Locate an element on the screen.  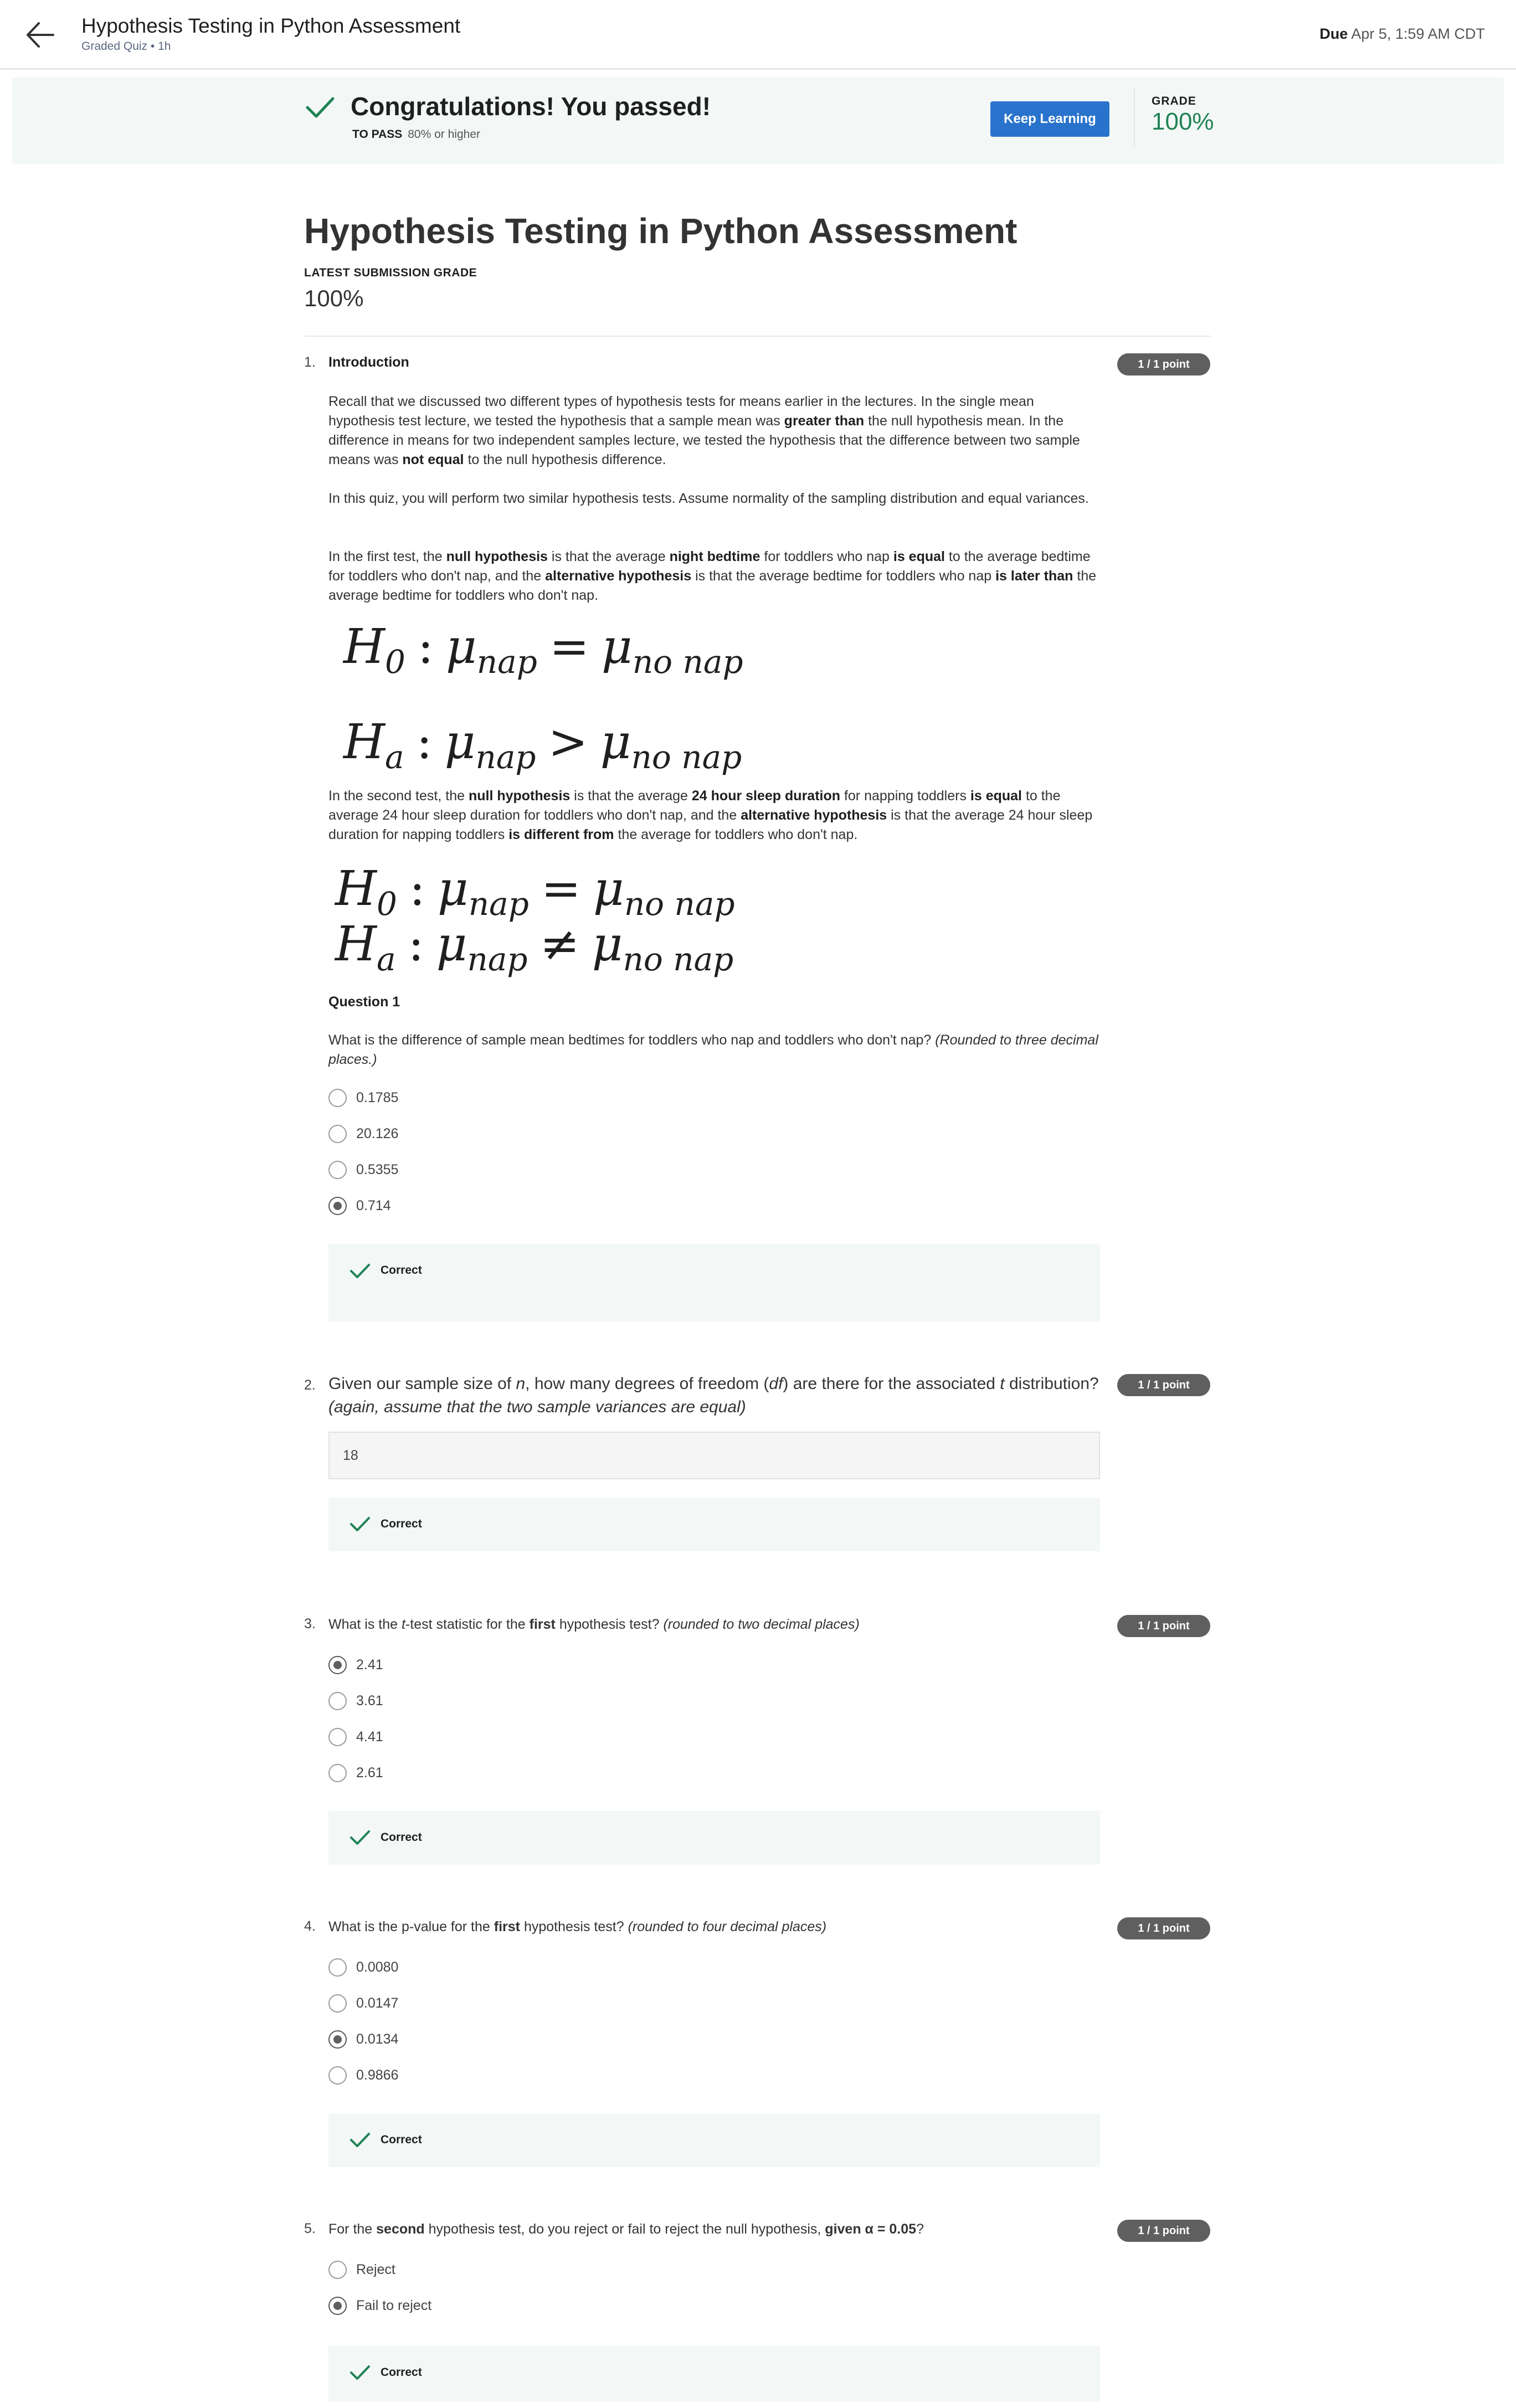
due-date: Due Apr 5, 1:59 AM CDT is located at coordinates (1402, 34).